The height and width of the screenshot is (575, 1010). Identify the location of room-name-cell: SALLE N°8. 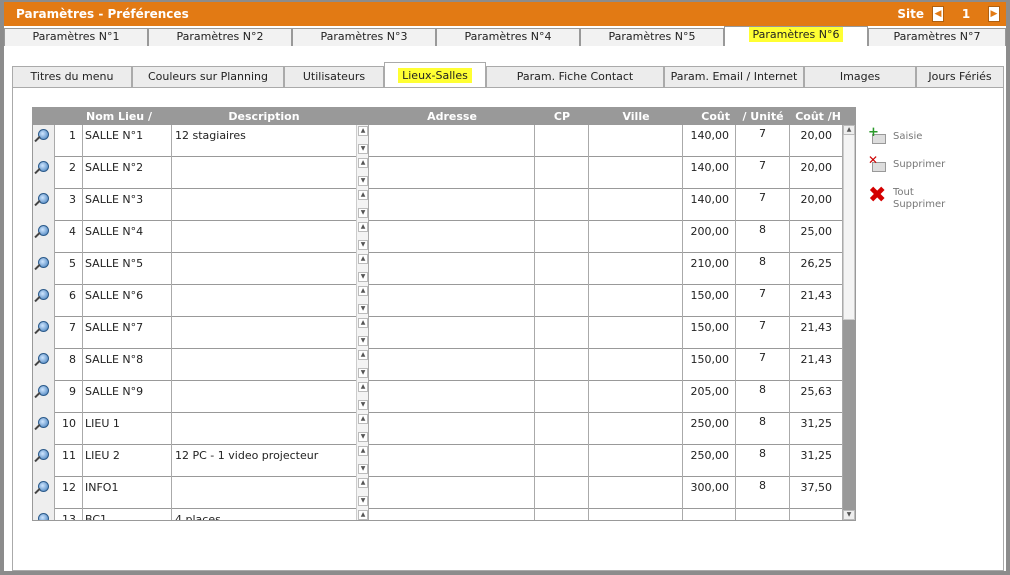
(127, 365).